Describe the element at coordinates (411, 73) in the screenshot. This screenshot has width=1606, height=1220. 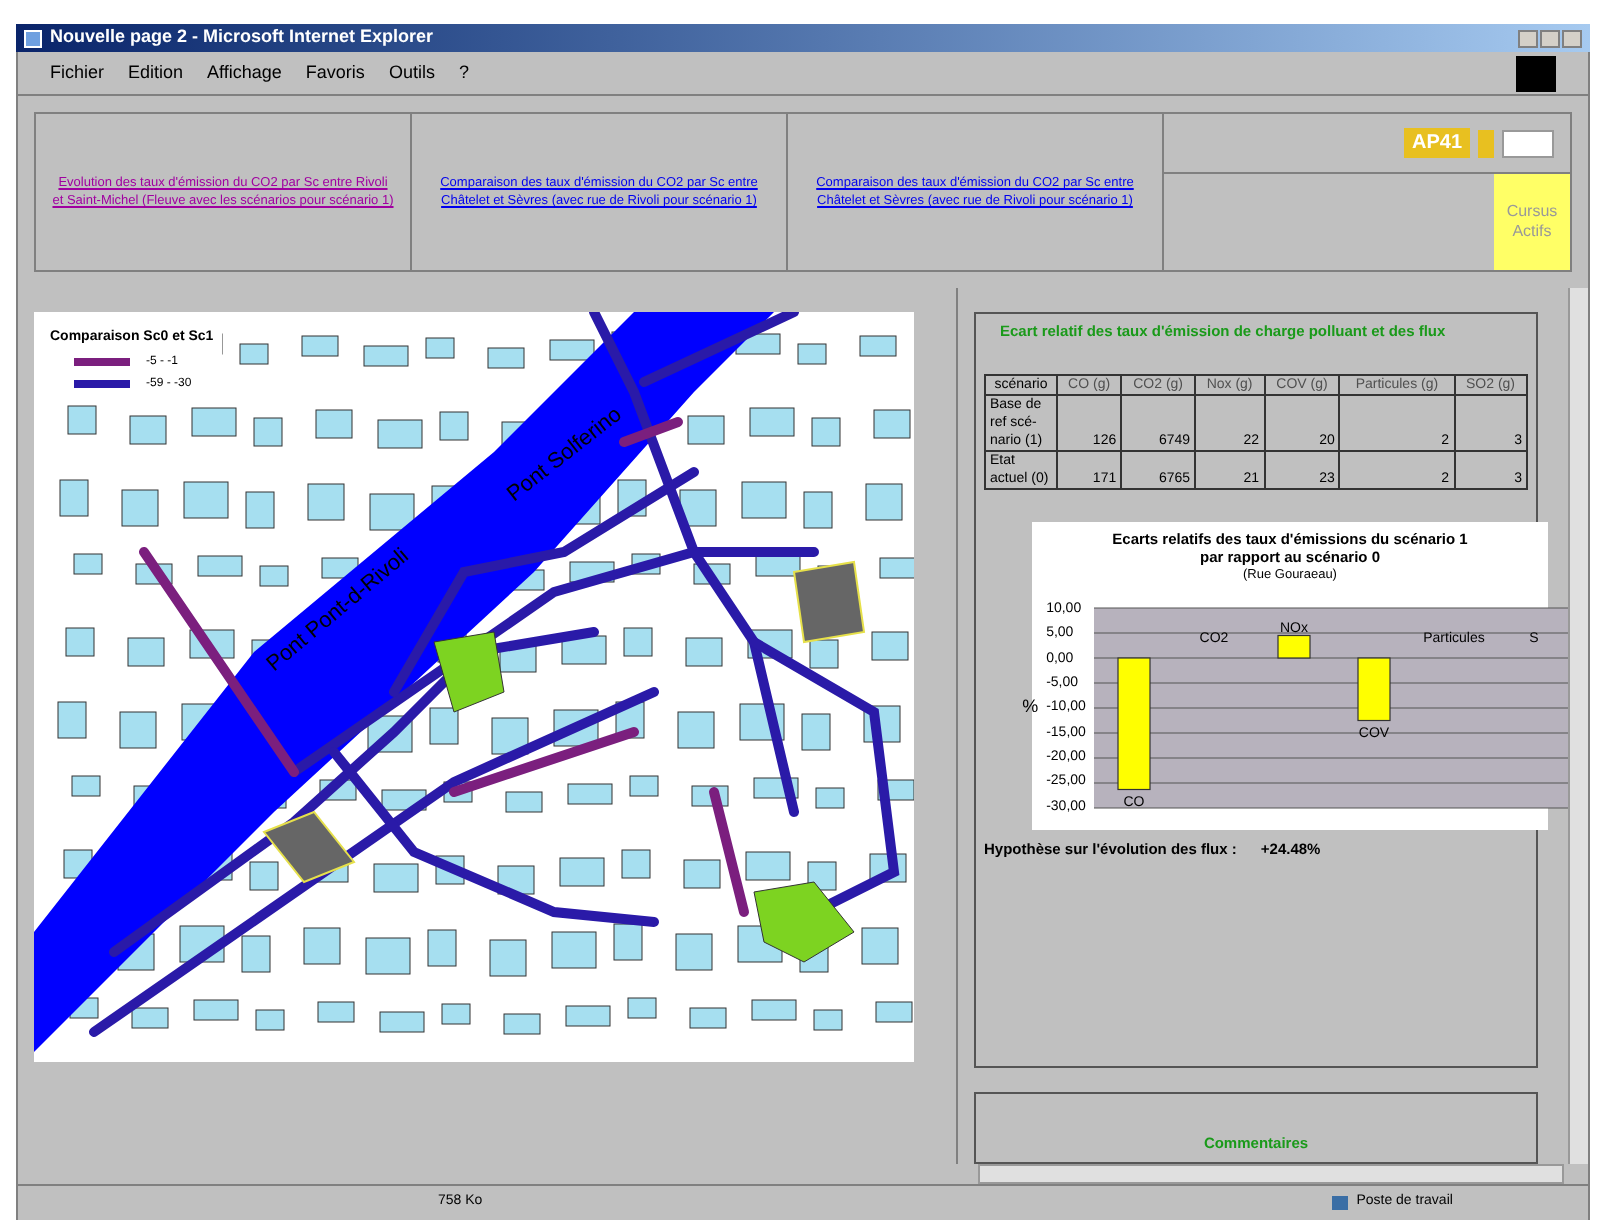
I see `menu-item: Outils` at that location.